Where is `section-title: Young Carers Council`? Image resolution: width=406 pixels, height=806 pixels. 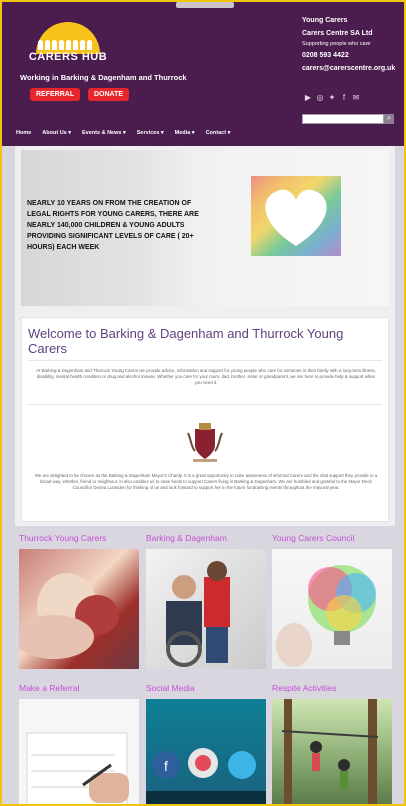
section-title: Young Carers Council is located at coordinates (313, 538).